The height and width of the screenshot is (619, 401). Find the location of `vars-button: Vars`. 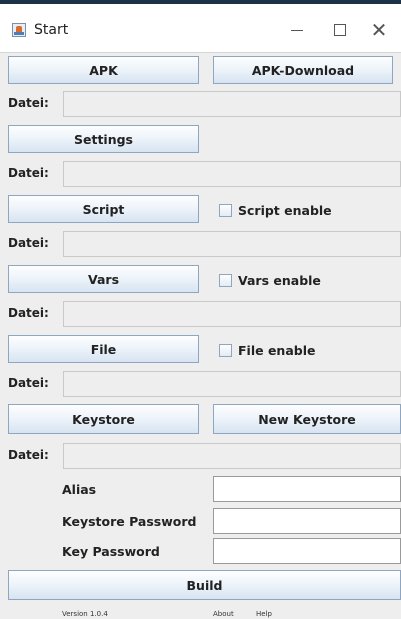

vars-button: Vars is located at coordinates (103, 279).